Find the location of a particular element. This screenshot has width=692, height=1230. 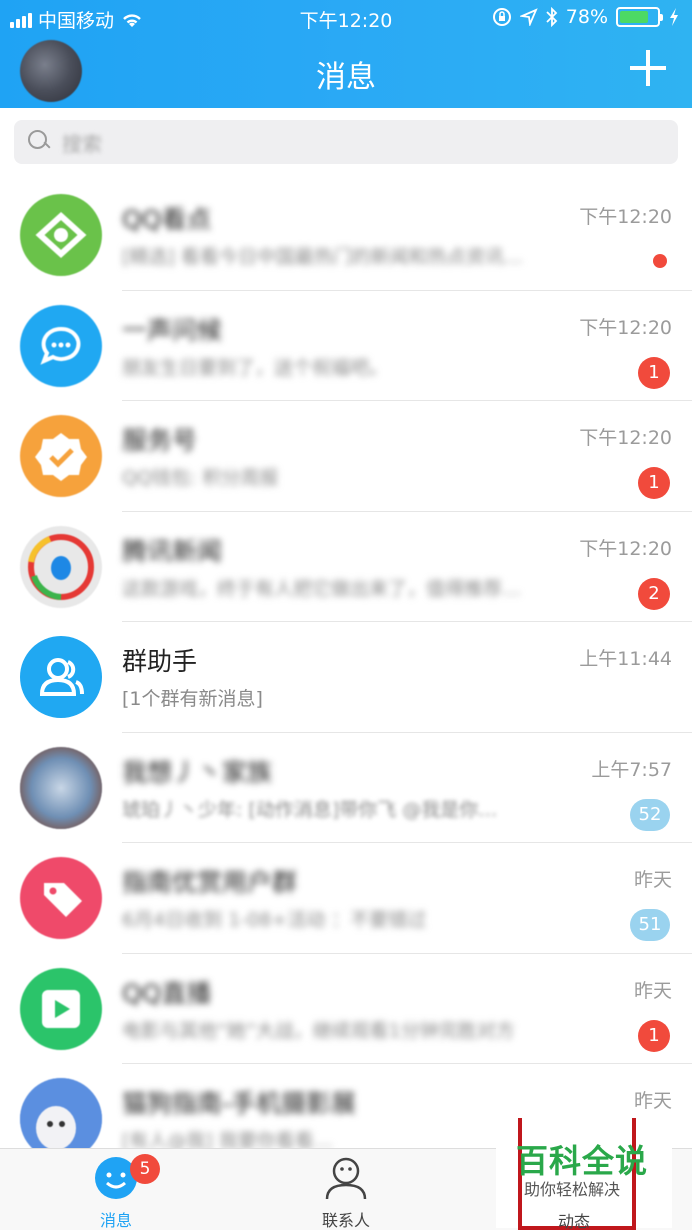

search-icon is located at coordinates (39, 141).